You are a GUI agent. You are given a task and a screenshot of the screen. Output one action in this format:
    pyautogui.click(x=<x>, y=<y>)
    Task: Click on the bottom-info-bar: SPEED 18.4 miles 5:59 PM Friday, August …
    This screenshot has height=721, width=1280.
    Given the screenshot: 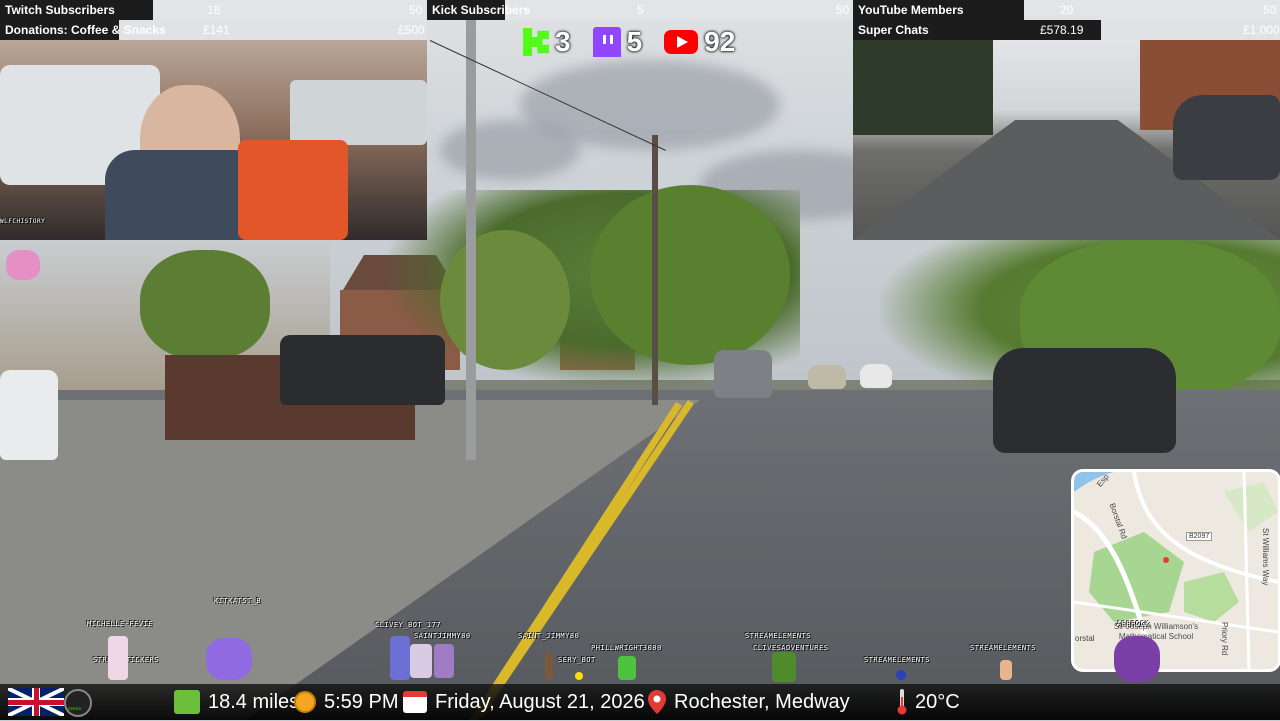 What is the action you would take?
    pyautogui.click(x=640, y=702)
    